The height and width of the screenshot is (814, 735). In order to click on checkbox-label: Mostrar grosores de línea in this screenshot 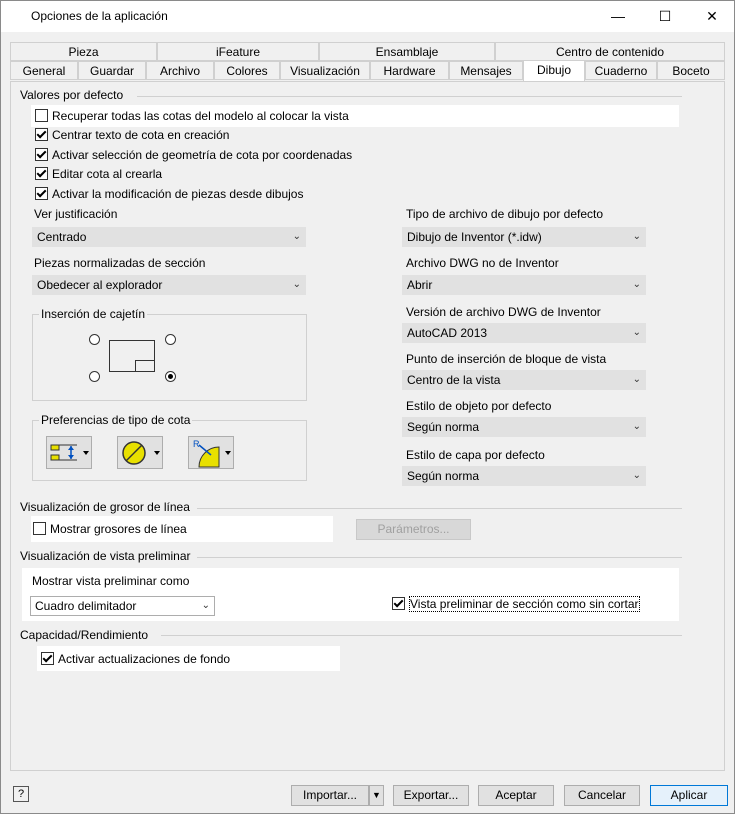, I will do `click(118, 529)`.